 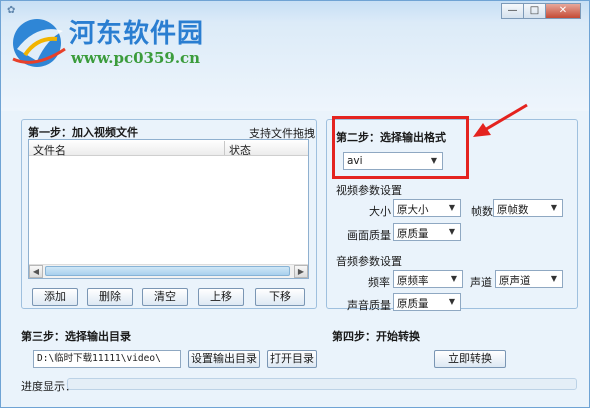 What do you see at coordinates (513, 210) in the screenshot?
I see `fps-value: 原帧数` at bounding box center [513, 210].